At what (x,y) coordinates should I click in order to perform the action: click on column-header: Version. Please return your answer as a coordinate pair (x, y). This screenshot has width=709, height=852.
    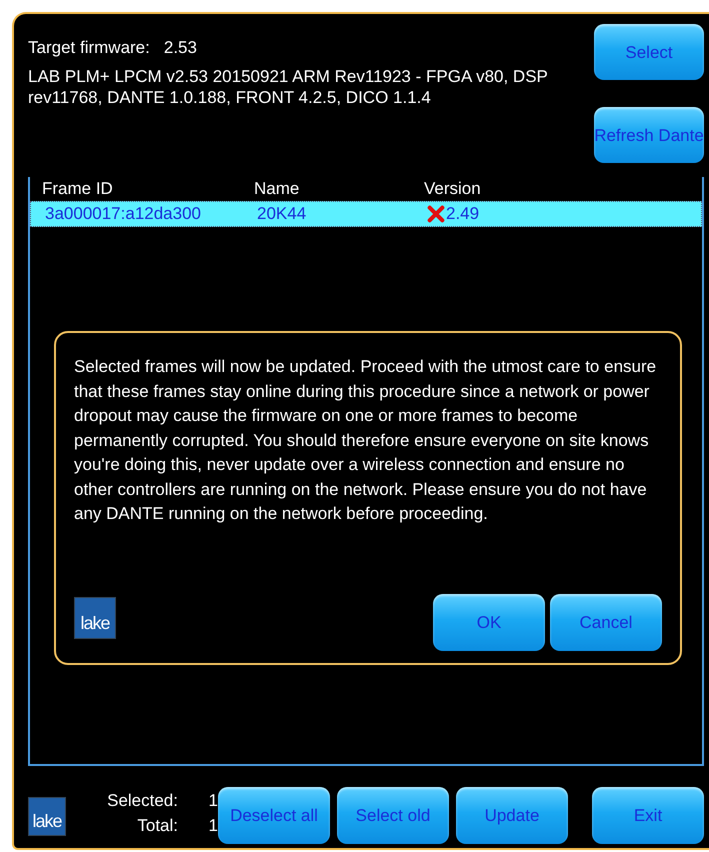
    Looking at the image, I should click on (452, 189).